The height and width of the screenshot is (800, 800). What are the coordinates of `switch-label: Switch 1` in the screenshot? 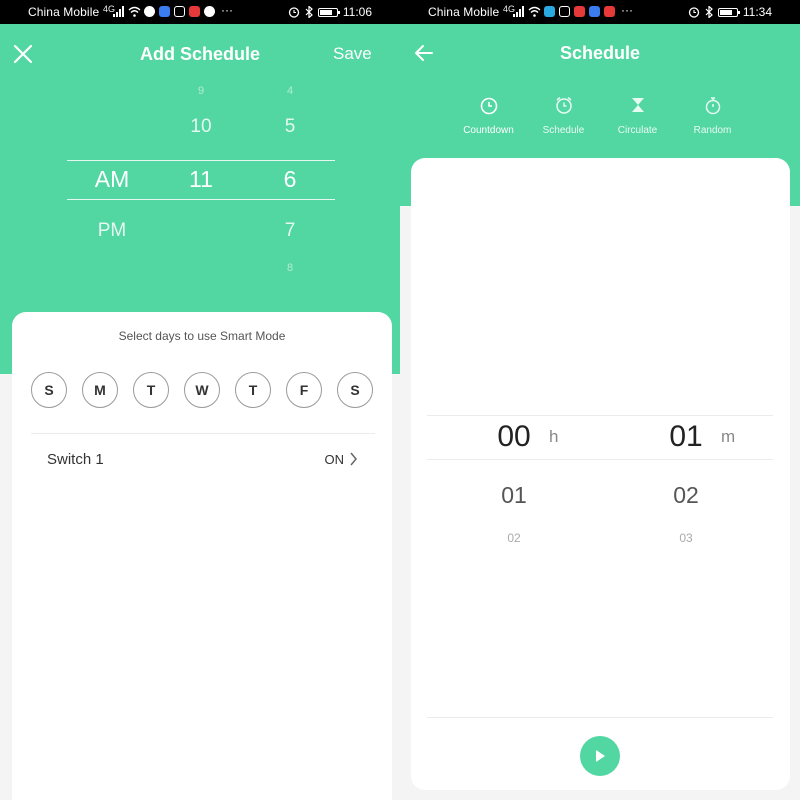 It's located at (75, 459).